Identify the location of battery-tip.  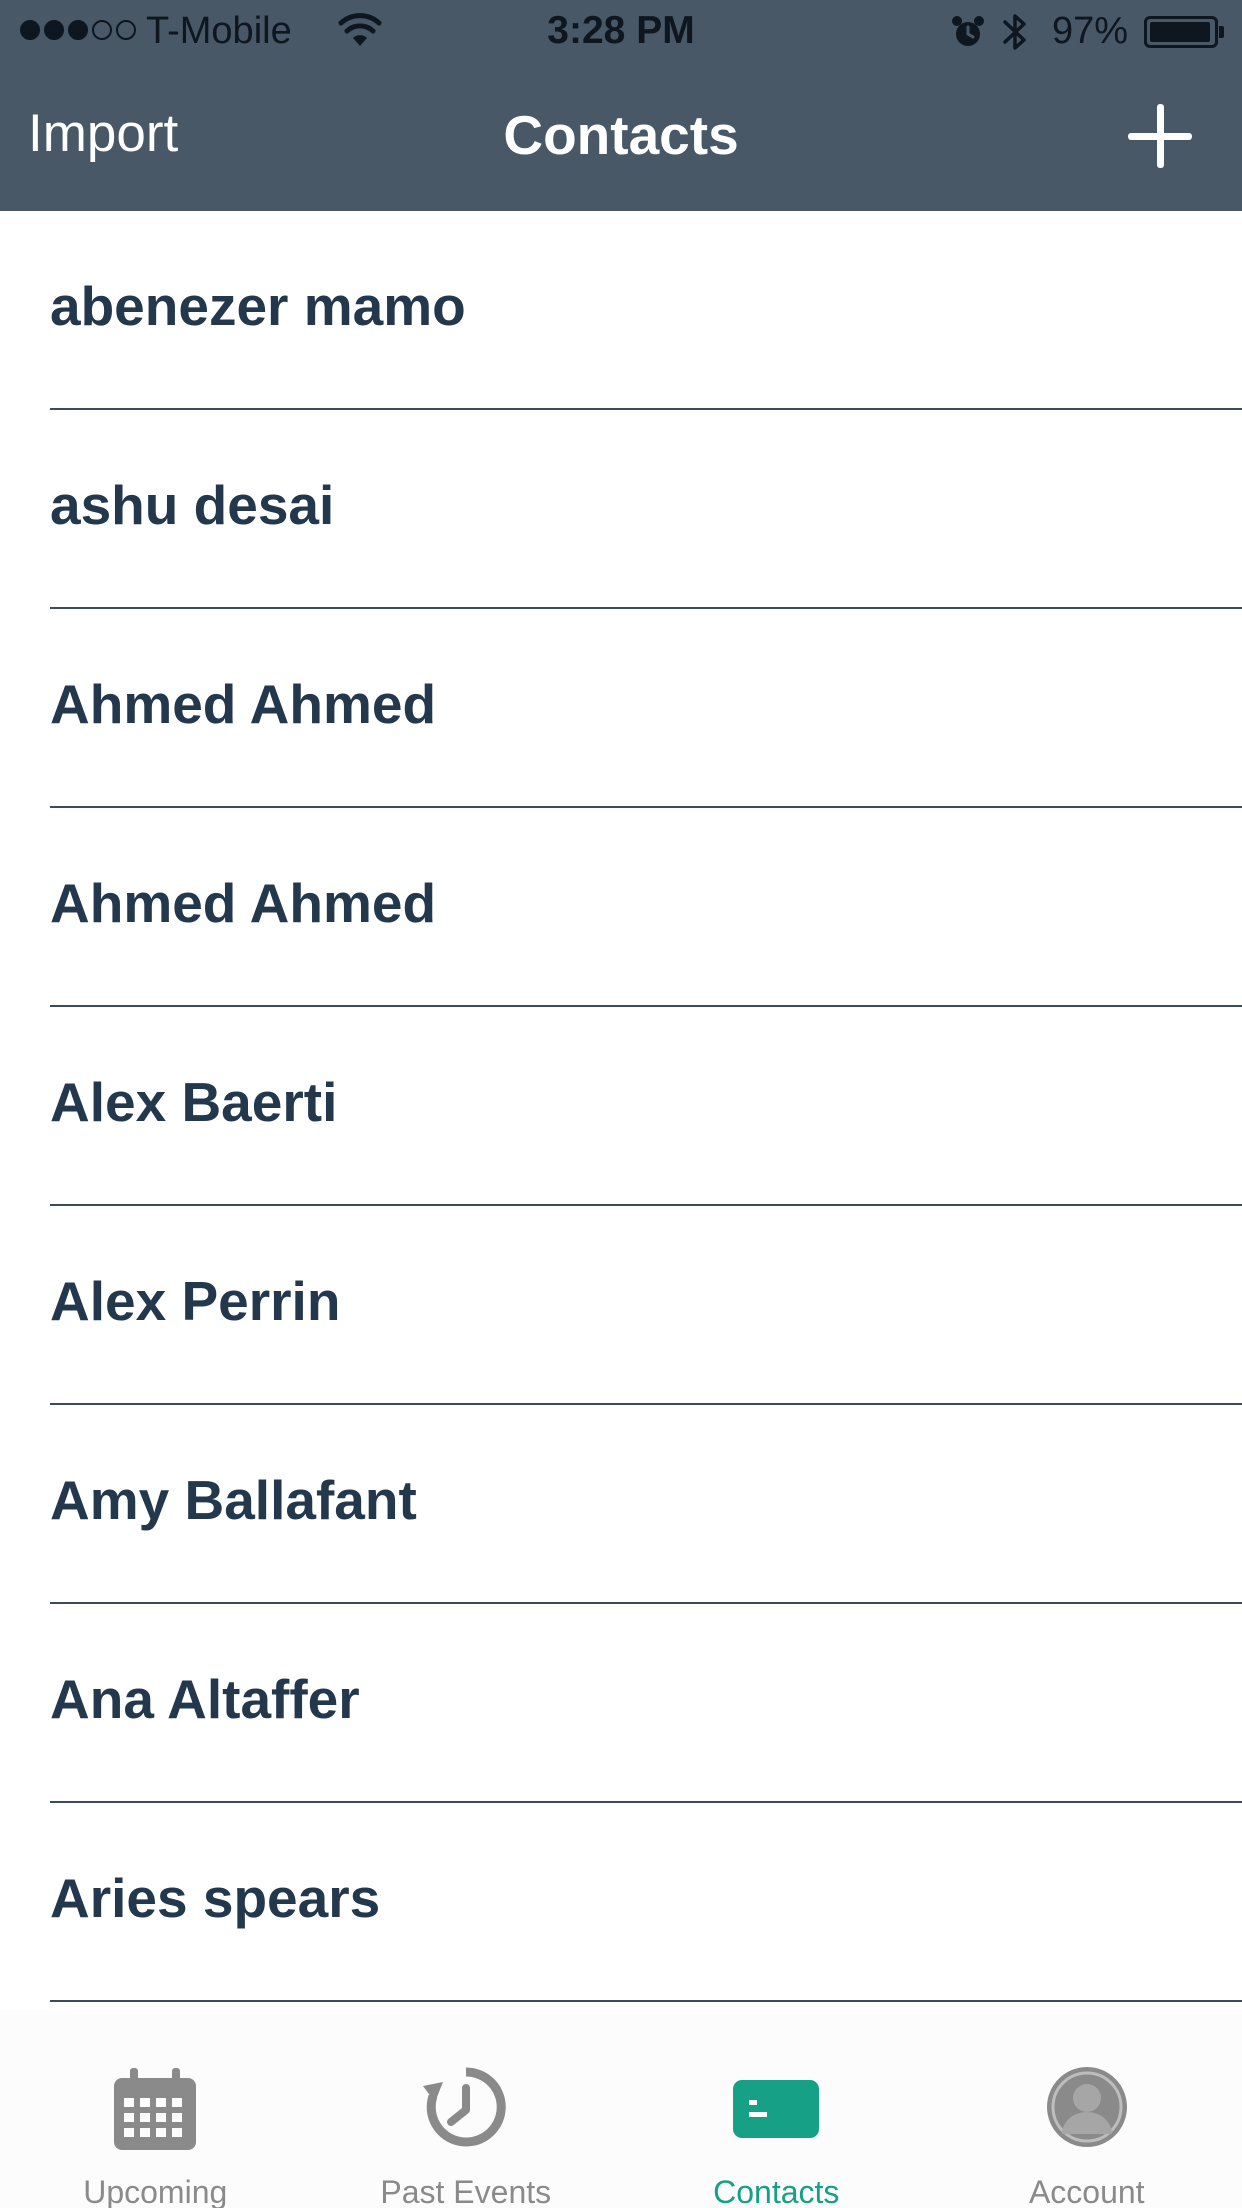
(1221, 32).